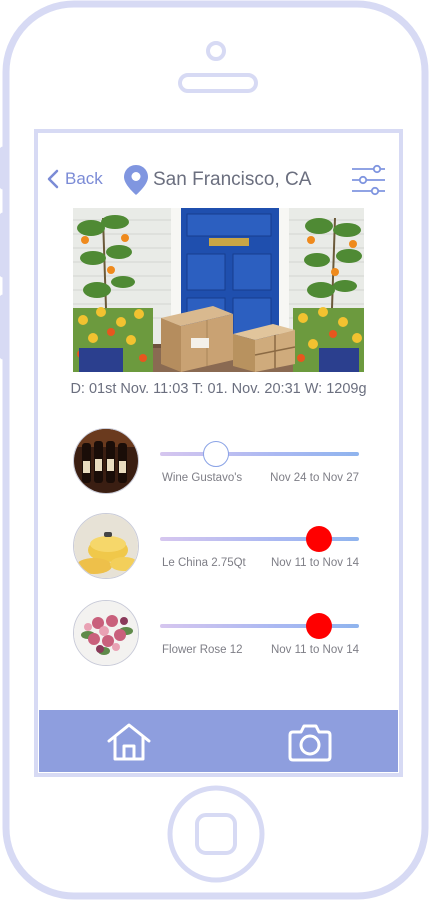 The image size is (431, 900). I want to click on header: Back San Francisco, CA, so click(218, 170).